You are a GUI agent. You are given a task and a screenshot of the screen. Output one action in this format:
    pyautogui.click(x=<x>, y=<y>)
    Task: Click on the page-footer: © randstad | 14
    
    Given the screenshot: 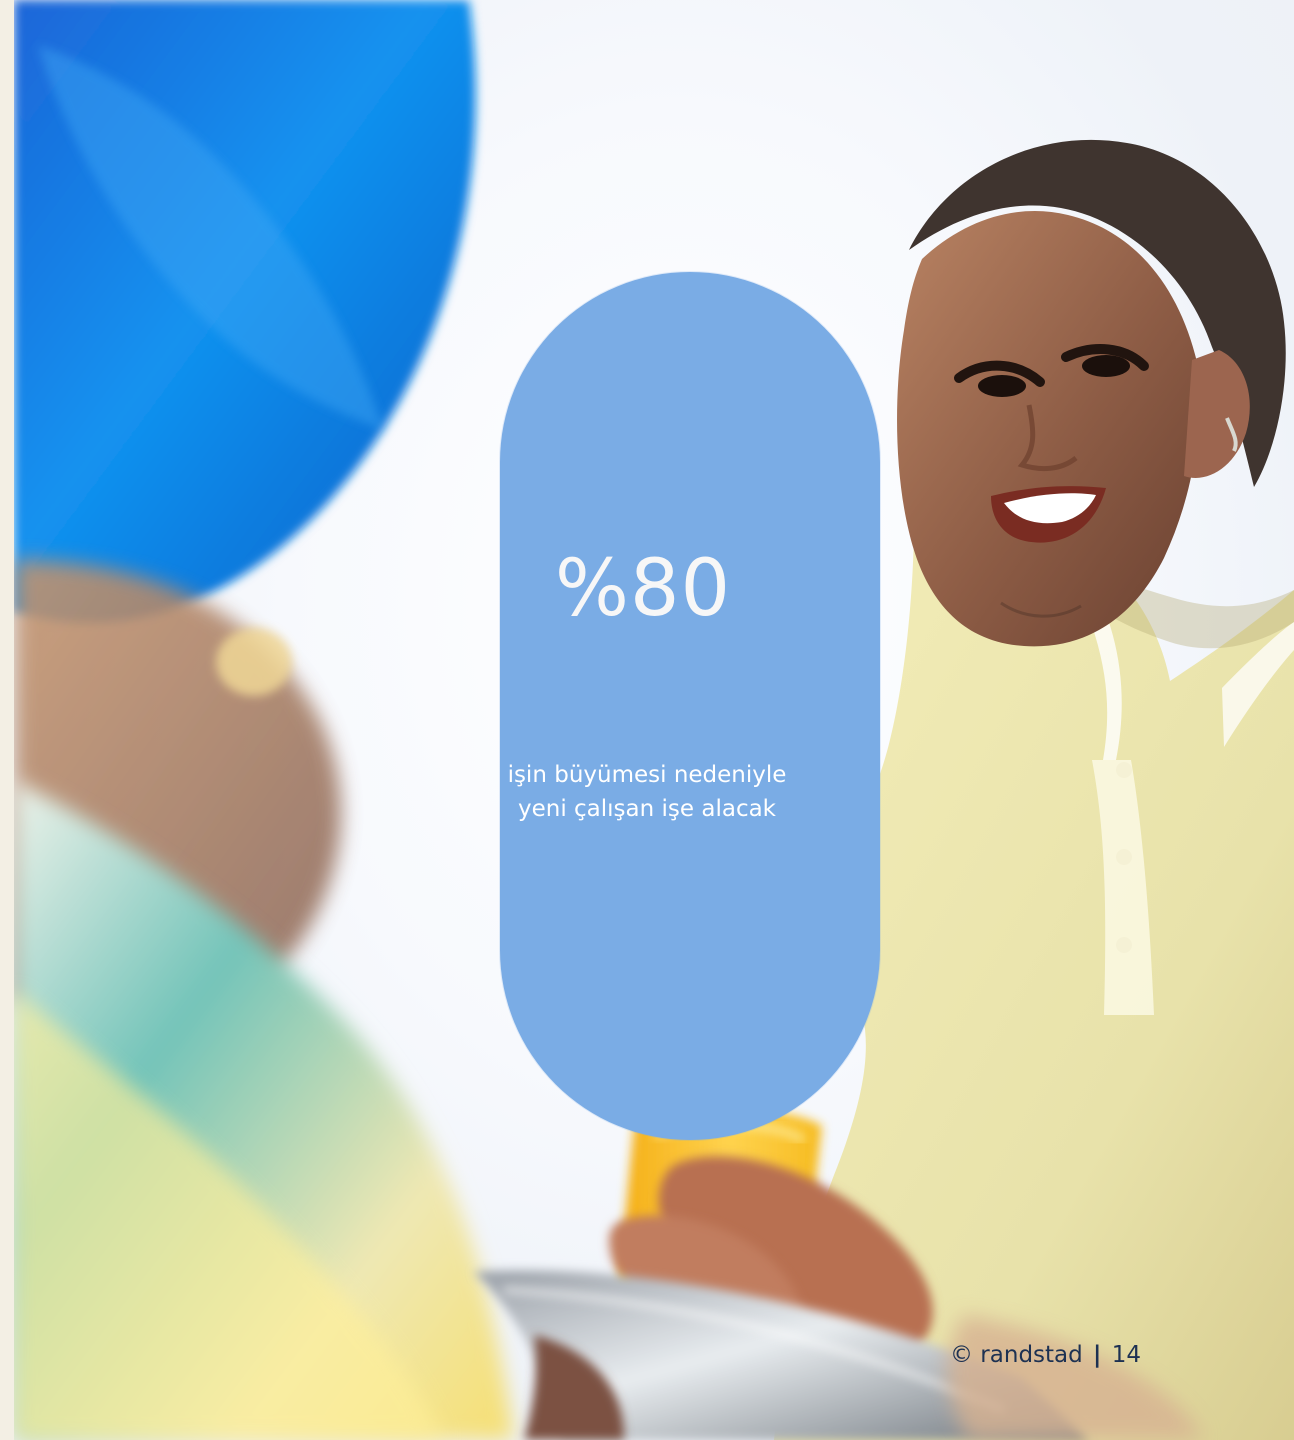 What is the action you would take?
    pyautogui.click(x=1045, y=1355)
    